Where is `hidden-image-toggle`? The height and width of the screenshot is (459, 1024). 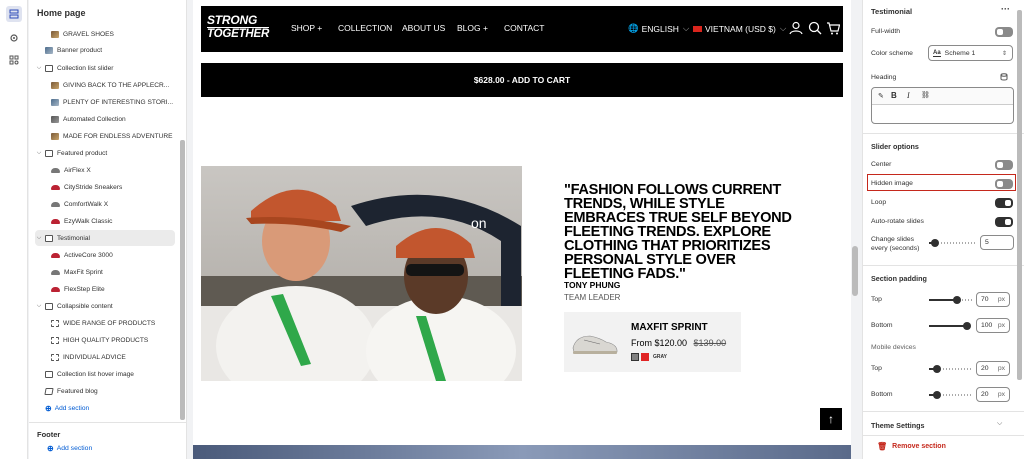 hidden-image-toggle is located at coordinates (1004, 184).